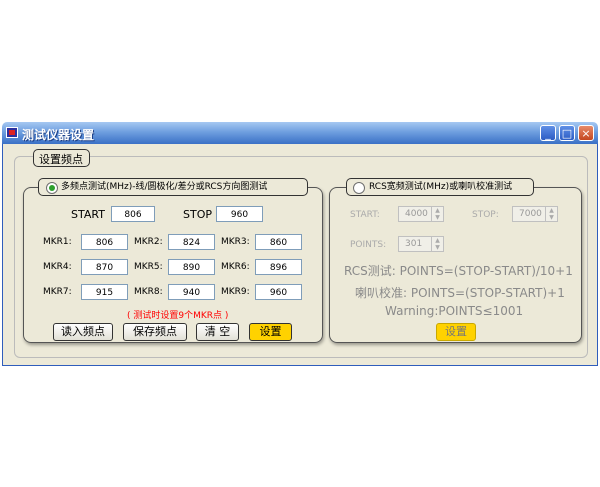 This screenshot has width=600, height=487. What do you see at coordinates (191, 292) in the screenshot?
I see `mkr8-input: 940` at bounding box center [191, 292].